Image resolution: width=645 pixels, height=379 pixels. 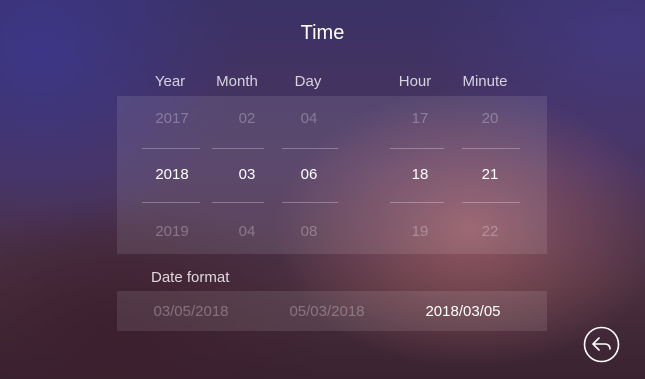 What do you see at coordinates (172, 118) in the screenshot?
I see `year-option-above: 2017` at bounding box center [172, 118].